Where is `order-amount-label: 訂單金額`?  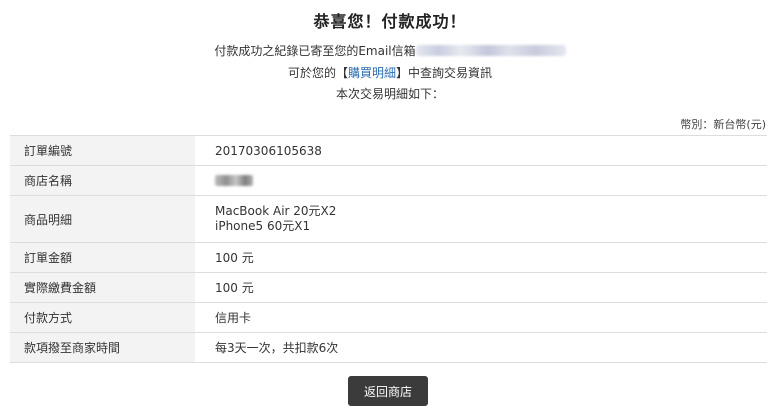 order-amount-label: 訂單金額 is located at coordinates (102, 257).